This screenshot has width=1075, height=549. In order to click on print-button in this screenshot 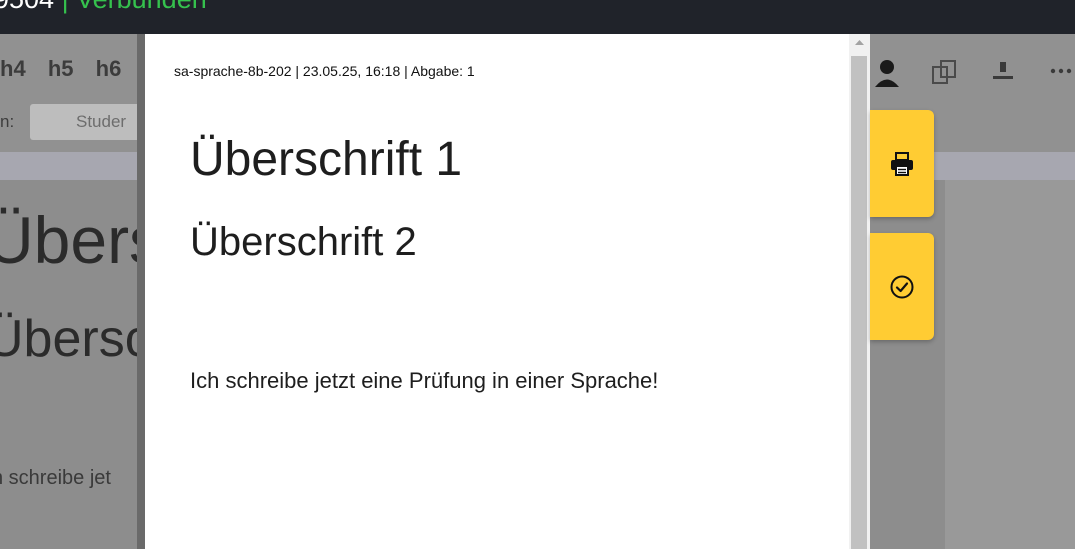, I will do `click(902, 163)`.